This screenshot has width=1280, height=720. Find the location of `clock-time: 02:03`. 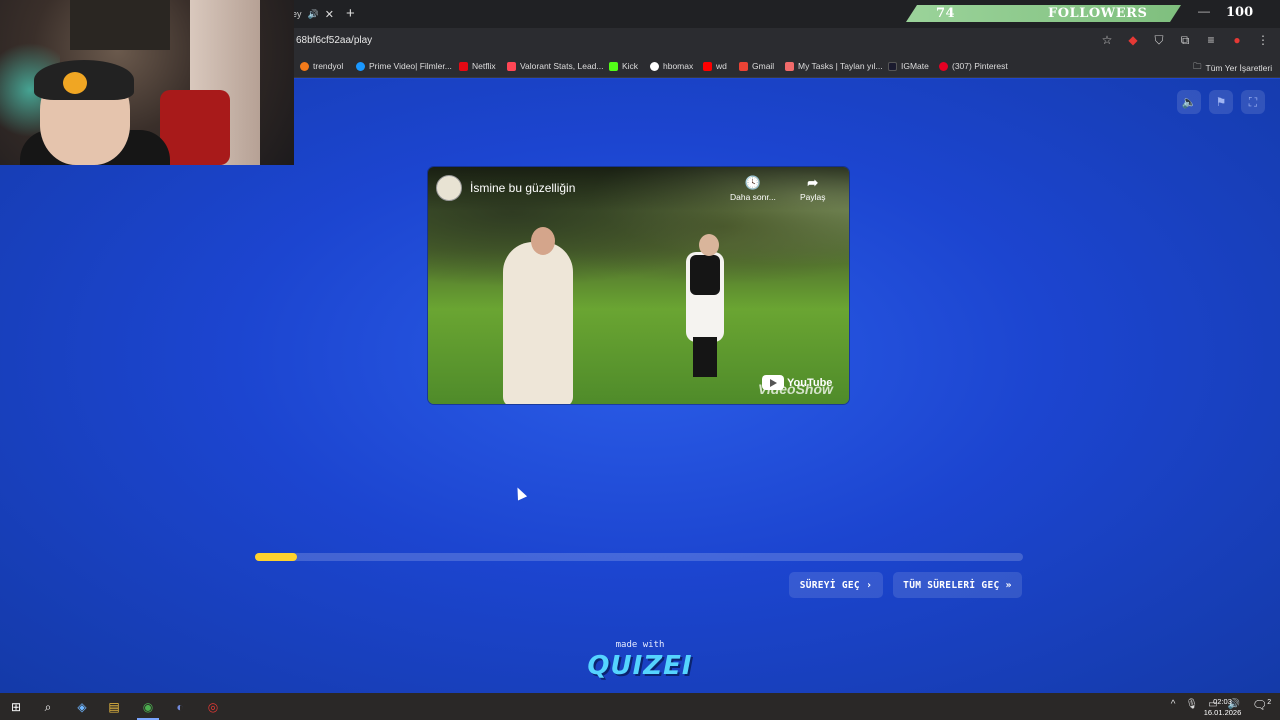

clock-time: 02:03 is located at coordinates (1222, 701).